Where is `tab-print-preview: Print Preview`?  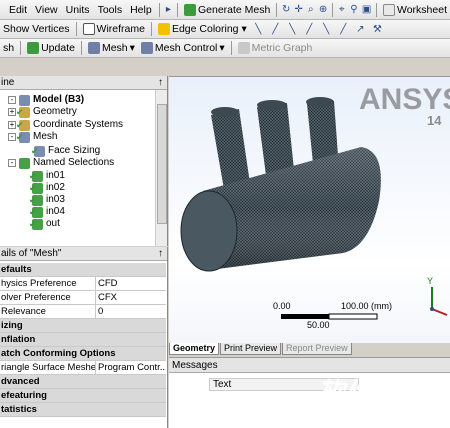 tab-print-preview: Print Preview is located at coordinates (251, 349).